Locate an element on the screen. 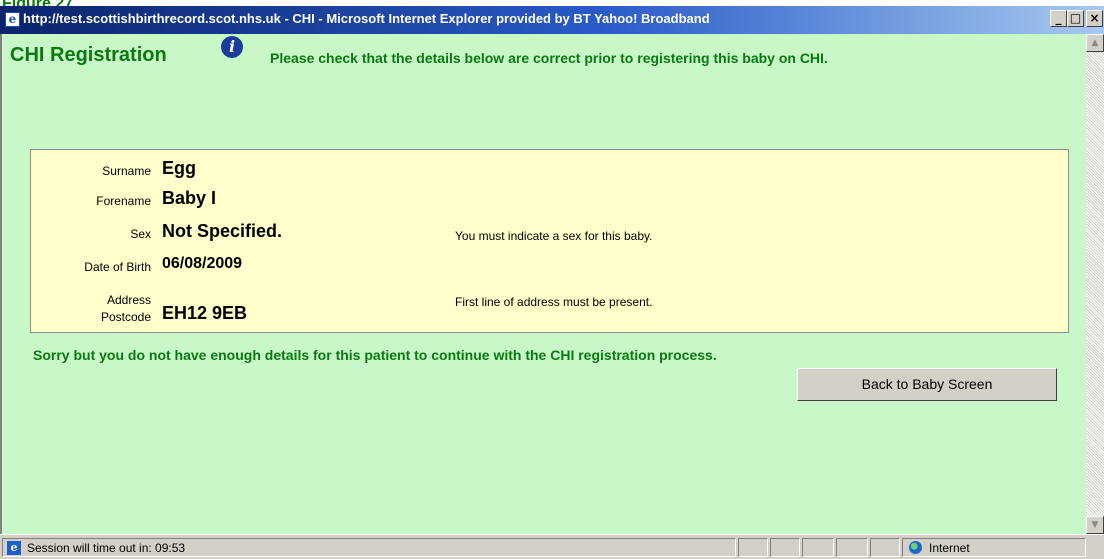 The width and height of the screenshot is (1104, 559). maximize-button: □ is located at coordinates (1075, 18).